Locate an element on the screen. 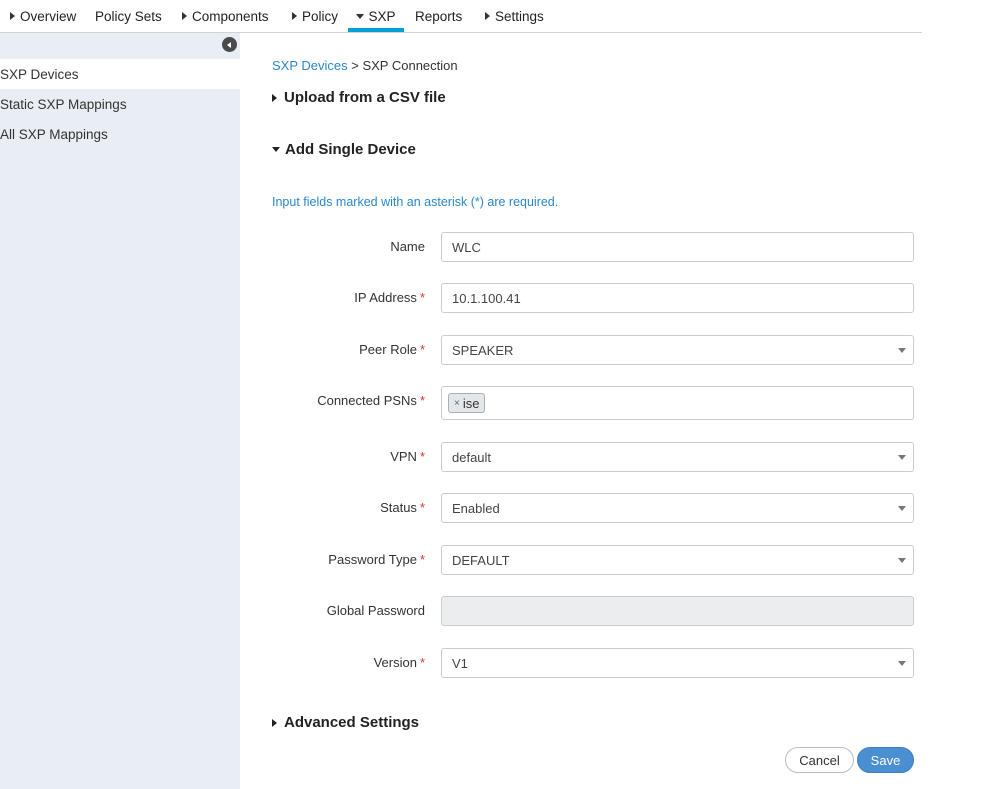 This screenshot has width=986, height=789. section-title: Advanced Settings is located at coordinates (352, 722).